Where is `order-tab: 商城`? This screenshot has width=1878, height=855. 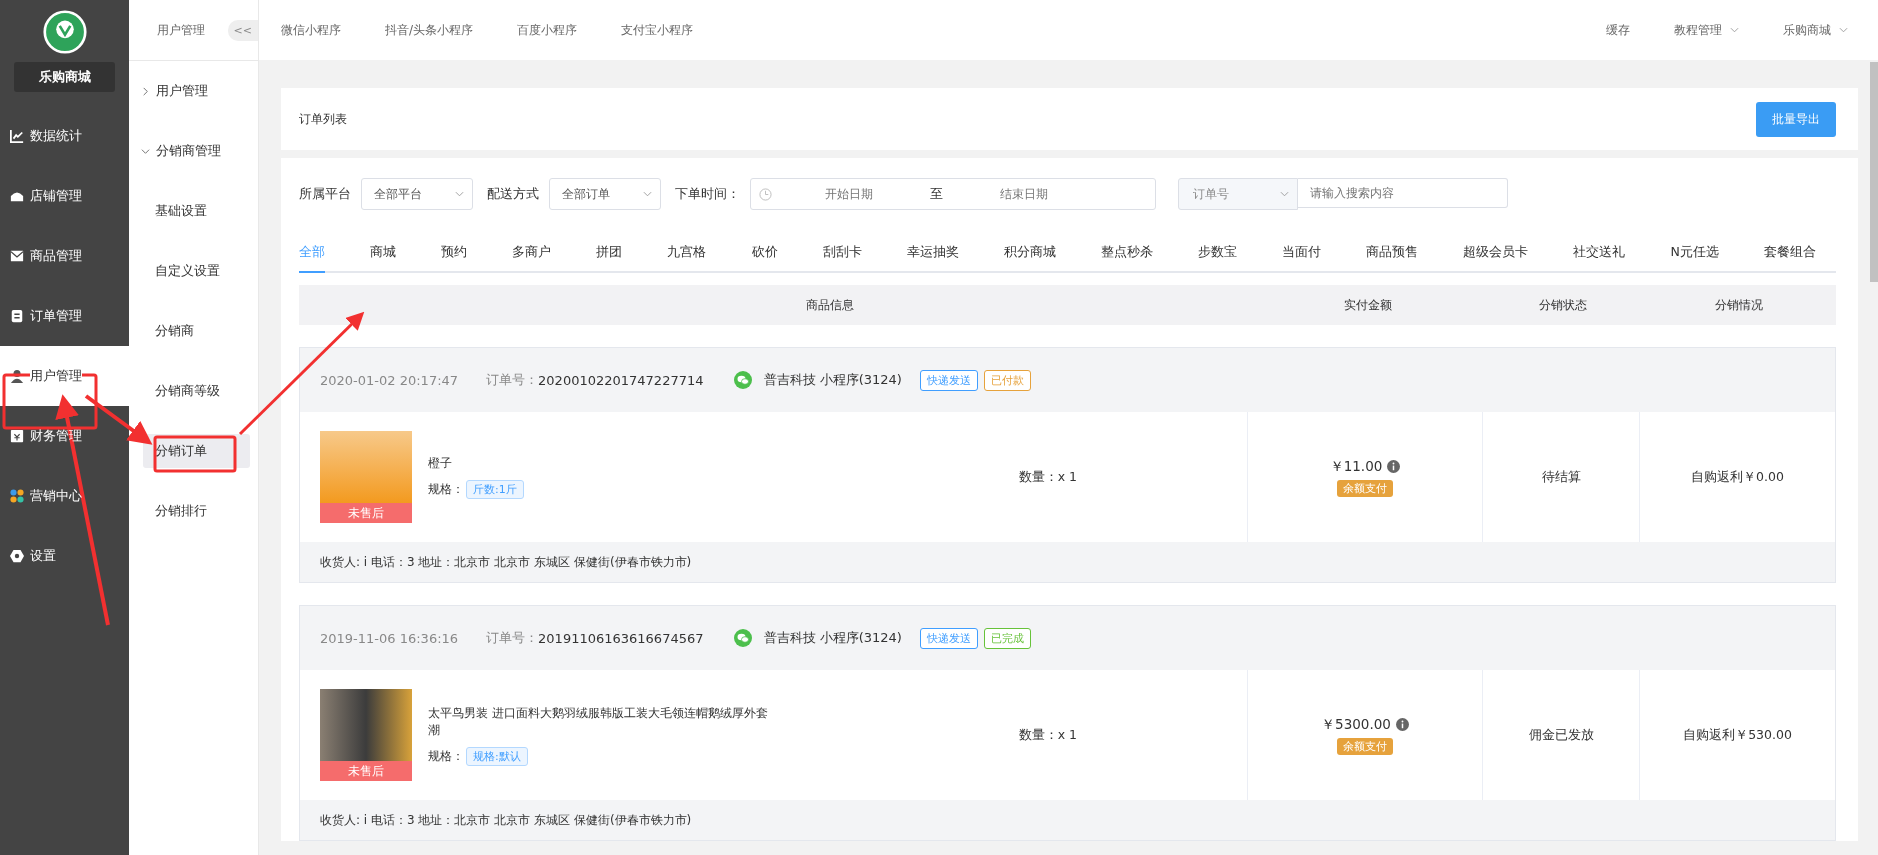 order-tab: 商城 is located at coordinates (383, 254).